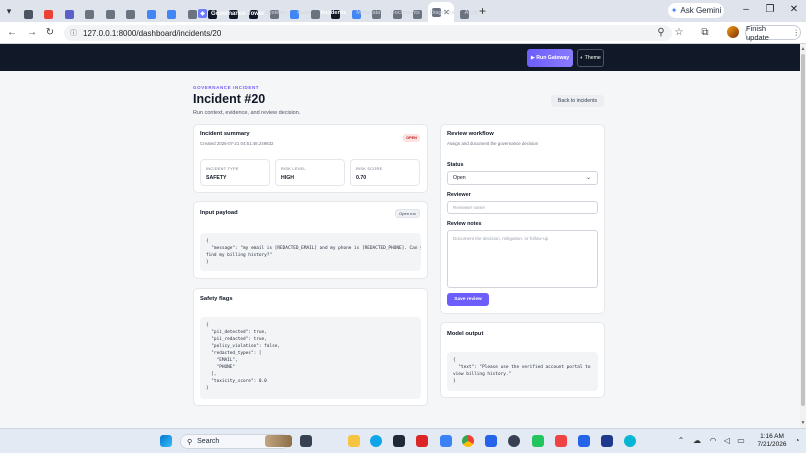 The image size is (806, 453). I want to click on nav-link-runs: Runs, so click(304, 13).